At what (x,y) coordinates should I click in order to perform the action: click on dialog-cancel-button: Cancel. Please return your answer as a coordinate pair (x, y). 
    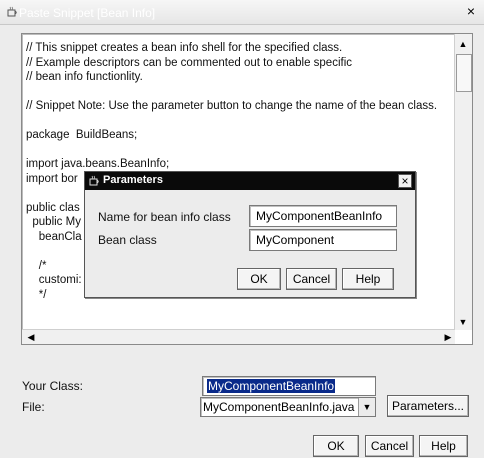
    Looking at the image, I should click on (311, 279).